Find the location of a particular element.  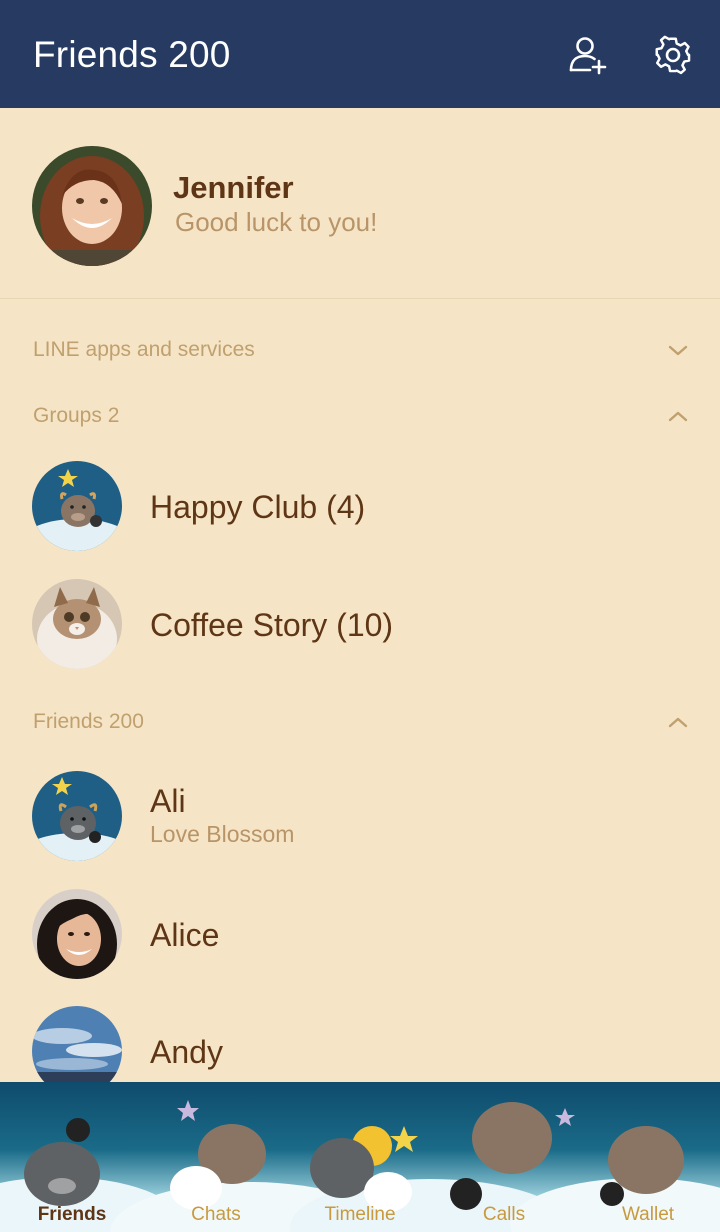

tab-chats: Chats is located at coordinates (216, 1157).